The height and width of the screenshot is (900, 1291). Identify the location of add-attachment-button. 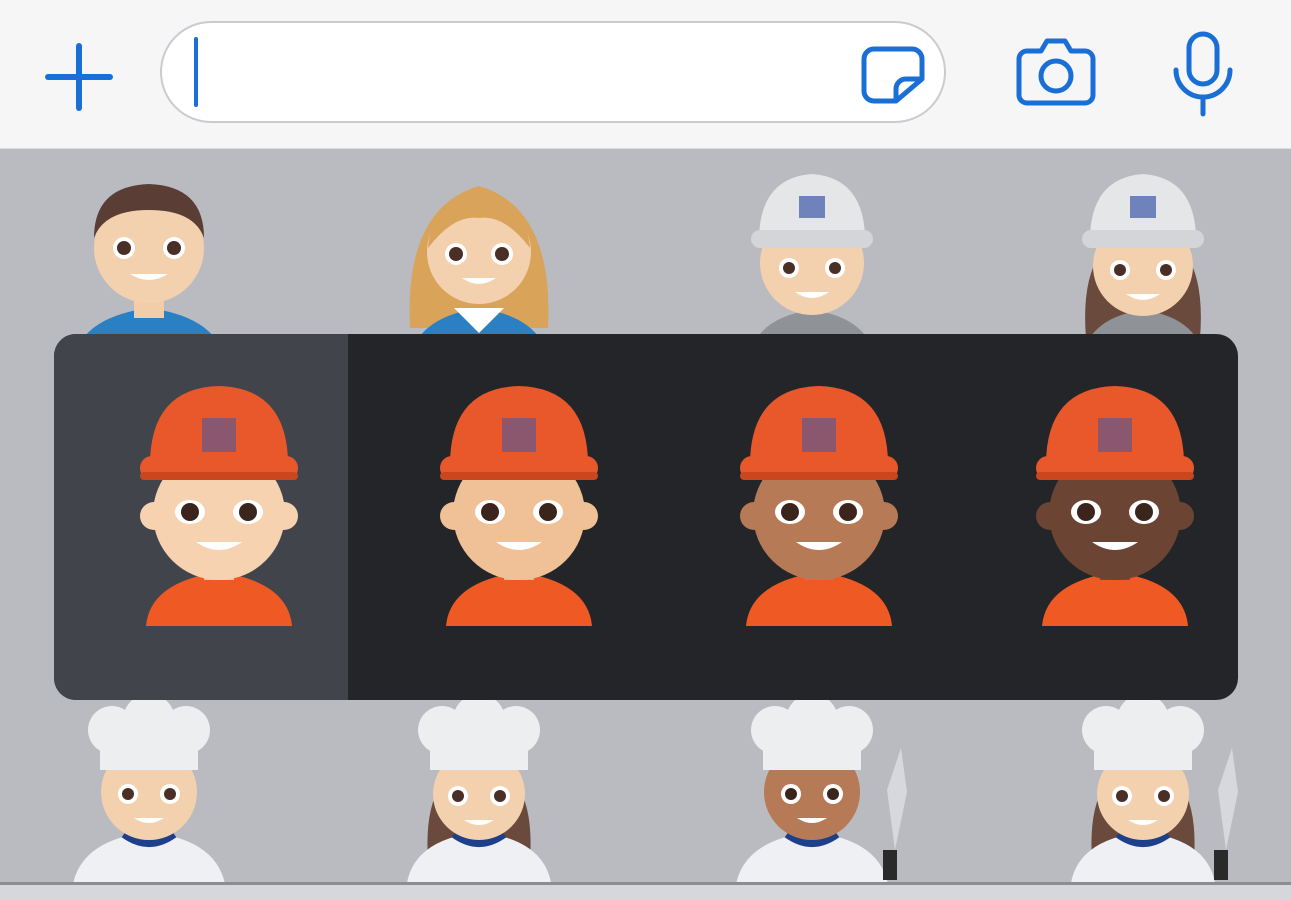
(79, 77).